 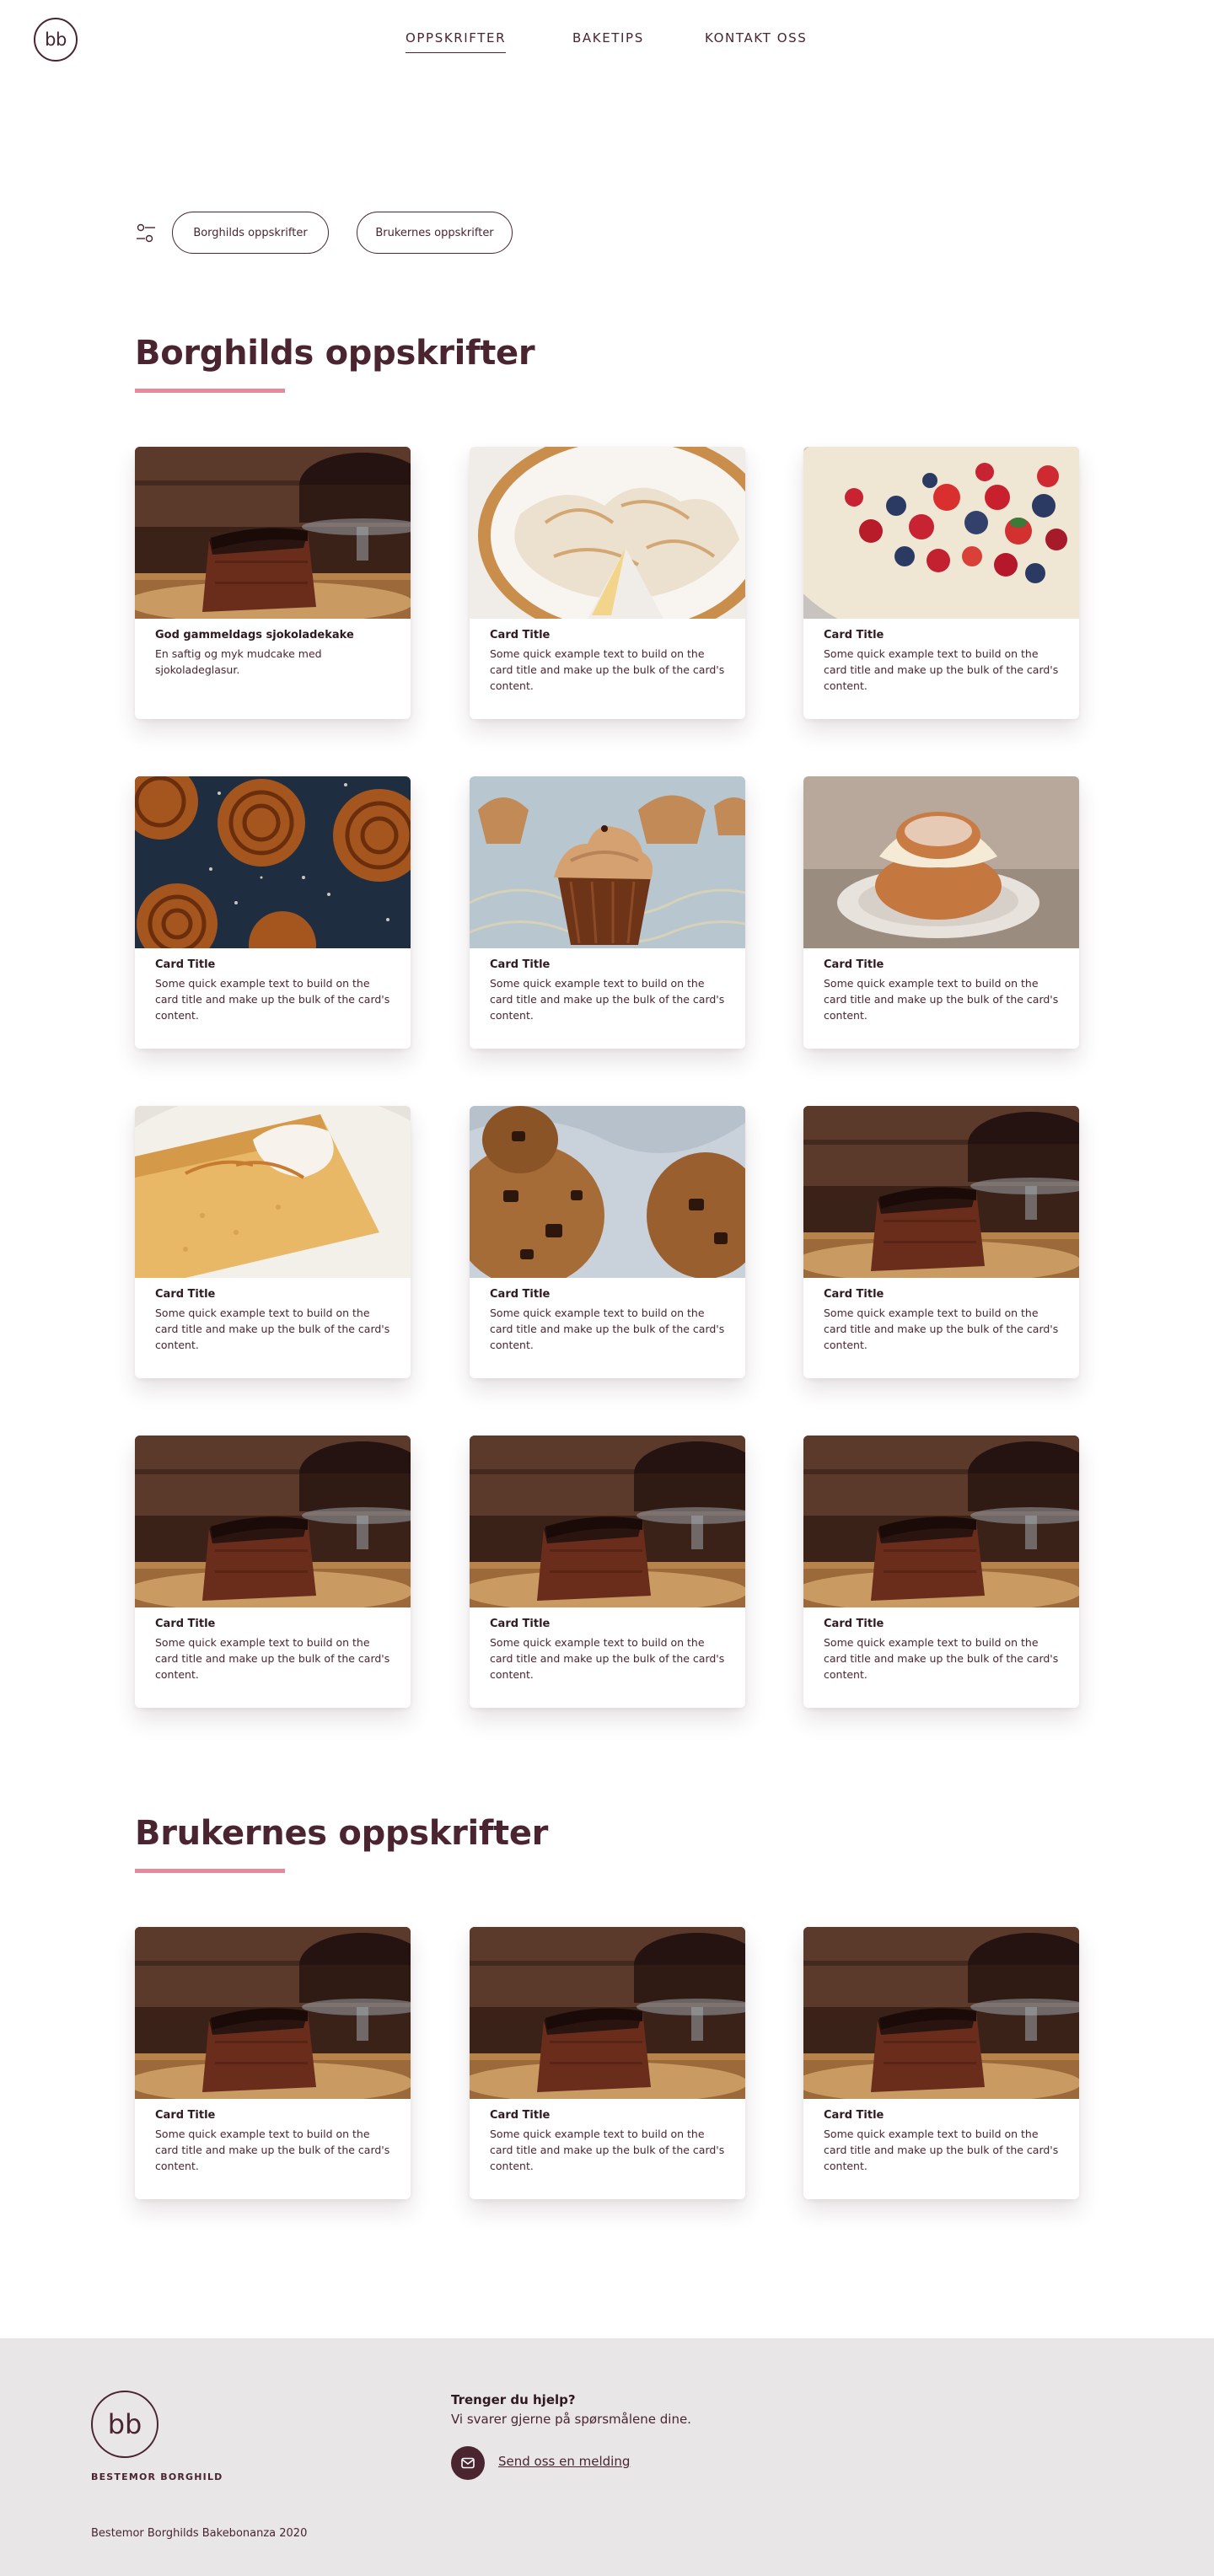 I want to click on recipe-image-sponge-cake-slice, so click(x=273, y=1192).